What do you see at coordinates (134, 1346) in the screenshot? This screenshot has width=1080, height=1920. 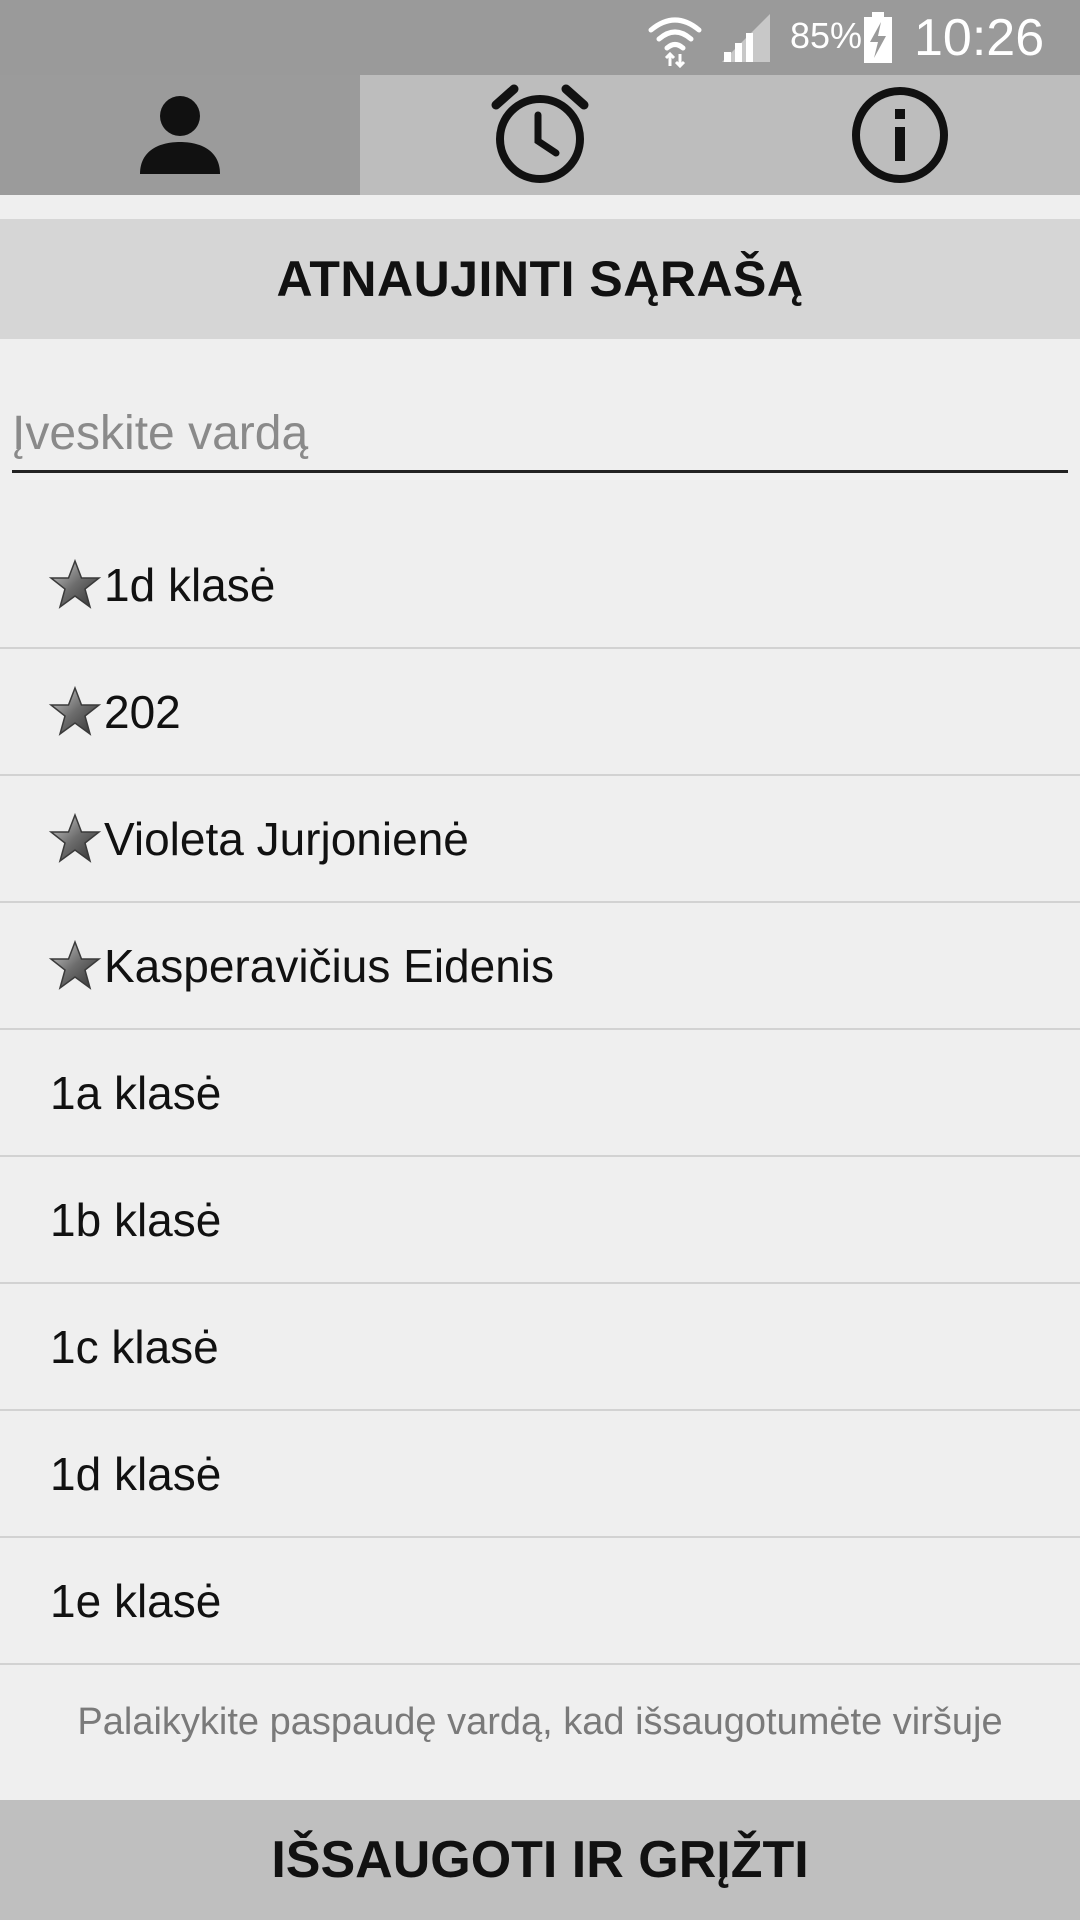 I see `list-item-label: 1c klasė` at bounding box center [134, 1346].